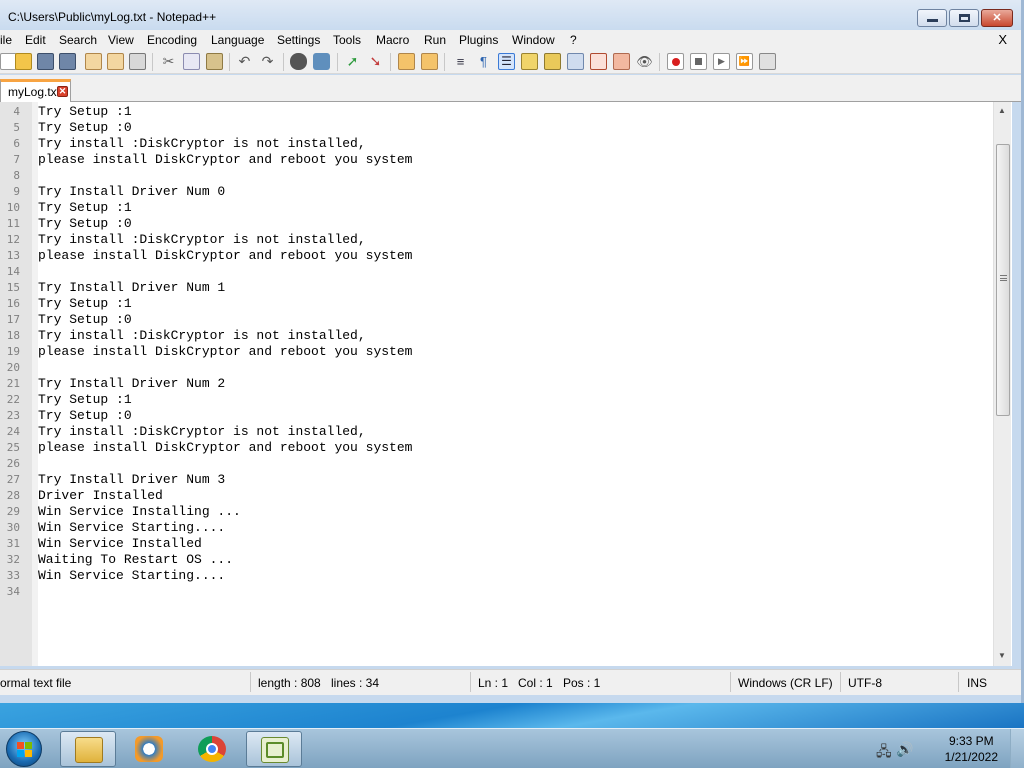 The image size is (1024, 768). I want to click on maximize-button, so click(964, 18).